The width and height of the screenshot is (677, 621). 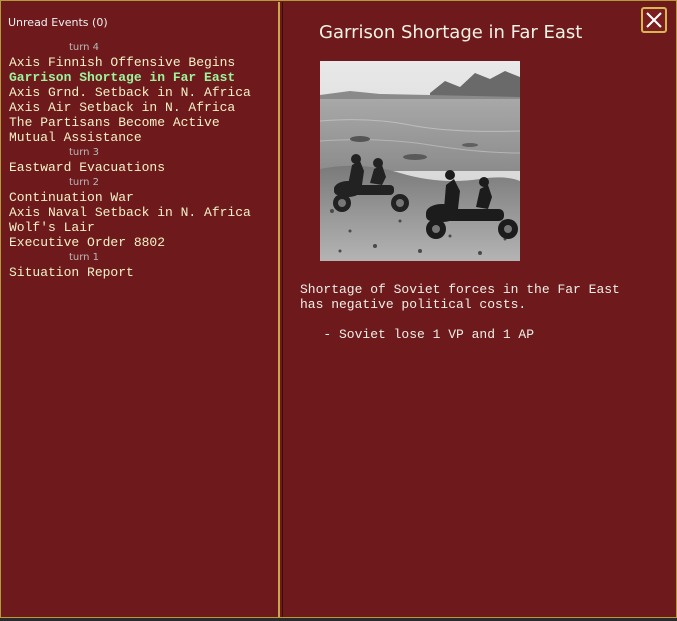 I want to click on event-list-item: Axis Naval Setback in N. Africa, so click(x=141, y=212).